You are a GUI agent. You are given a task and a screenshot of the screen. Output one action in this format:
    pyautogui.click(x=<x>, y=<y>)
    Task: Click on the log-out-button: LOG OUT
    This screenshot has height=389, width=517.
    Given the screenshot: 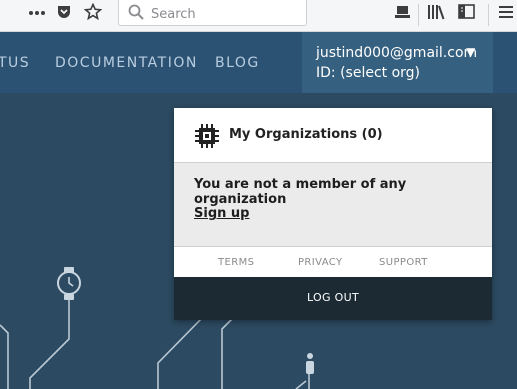 What is the action you would take?
    pyautogui.click(x=333, y=298)
    